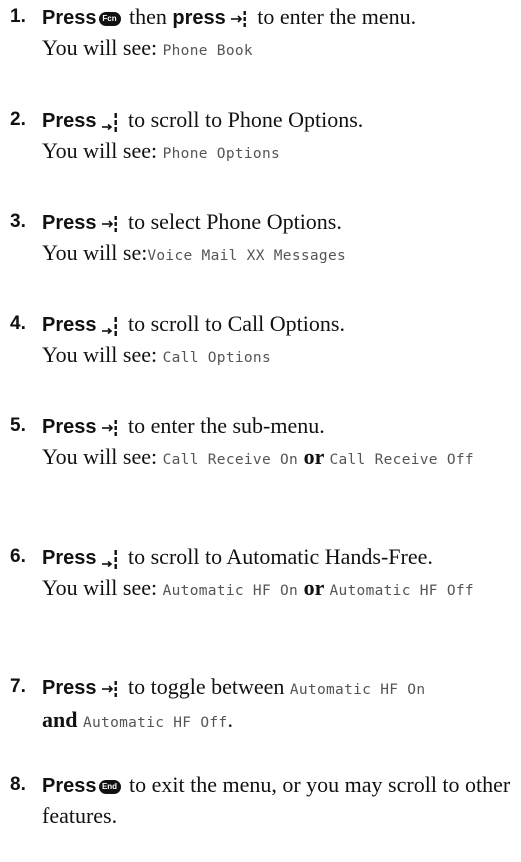  I want to click on step-instruction: Press Fcn then press to enter the menu., so click(229, 16).